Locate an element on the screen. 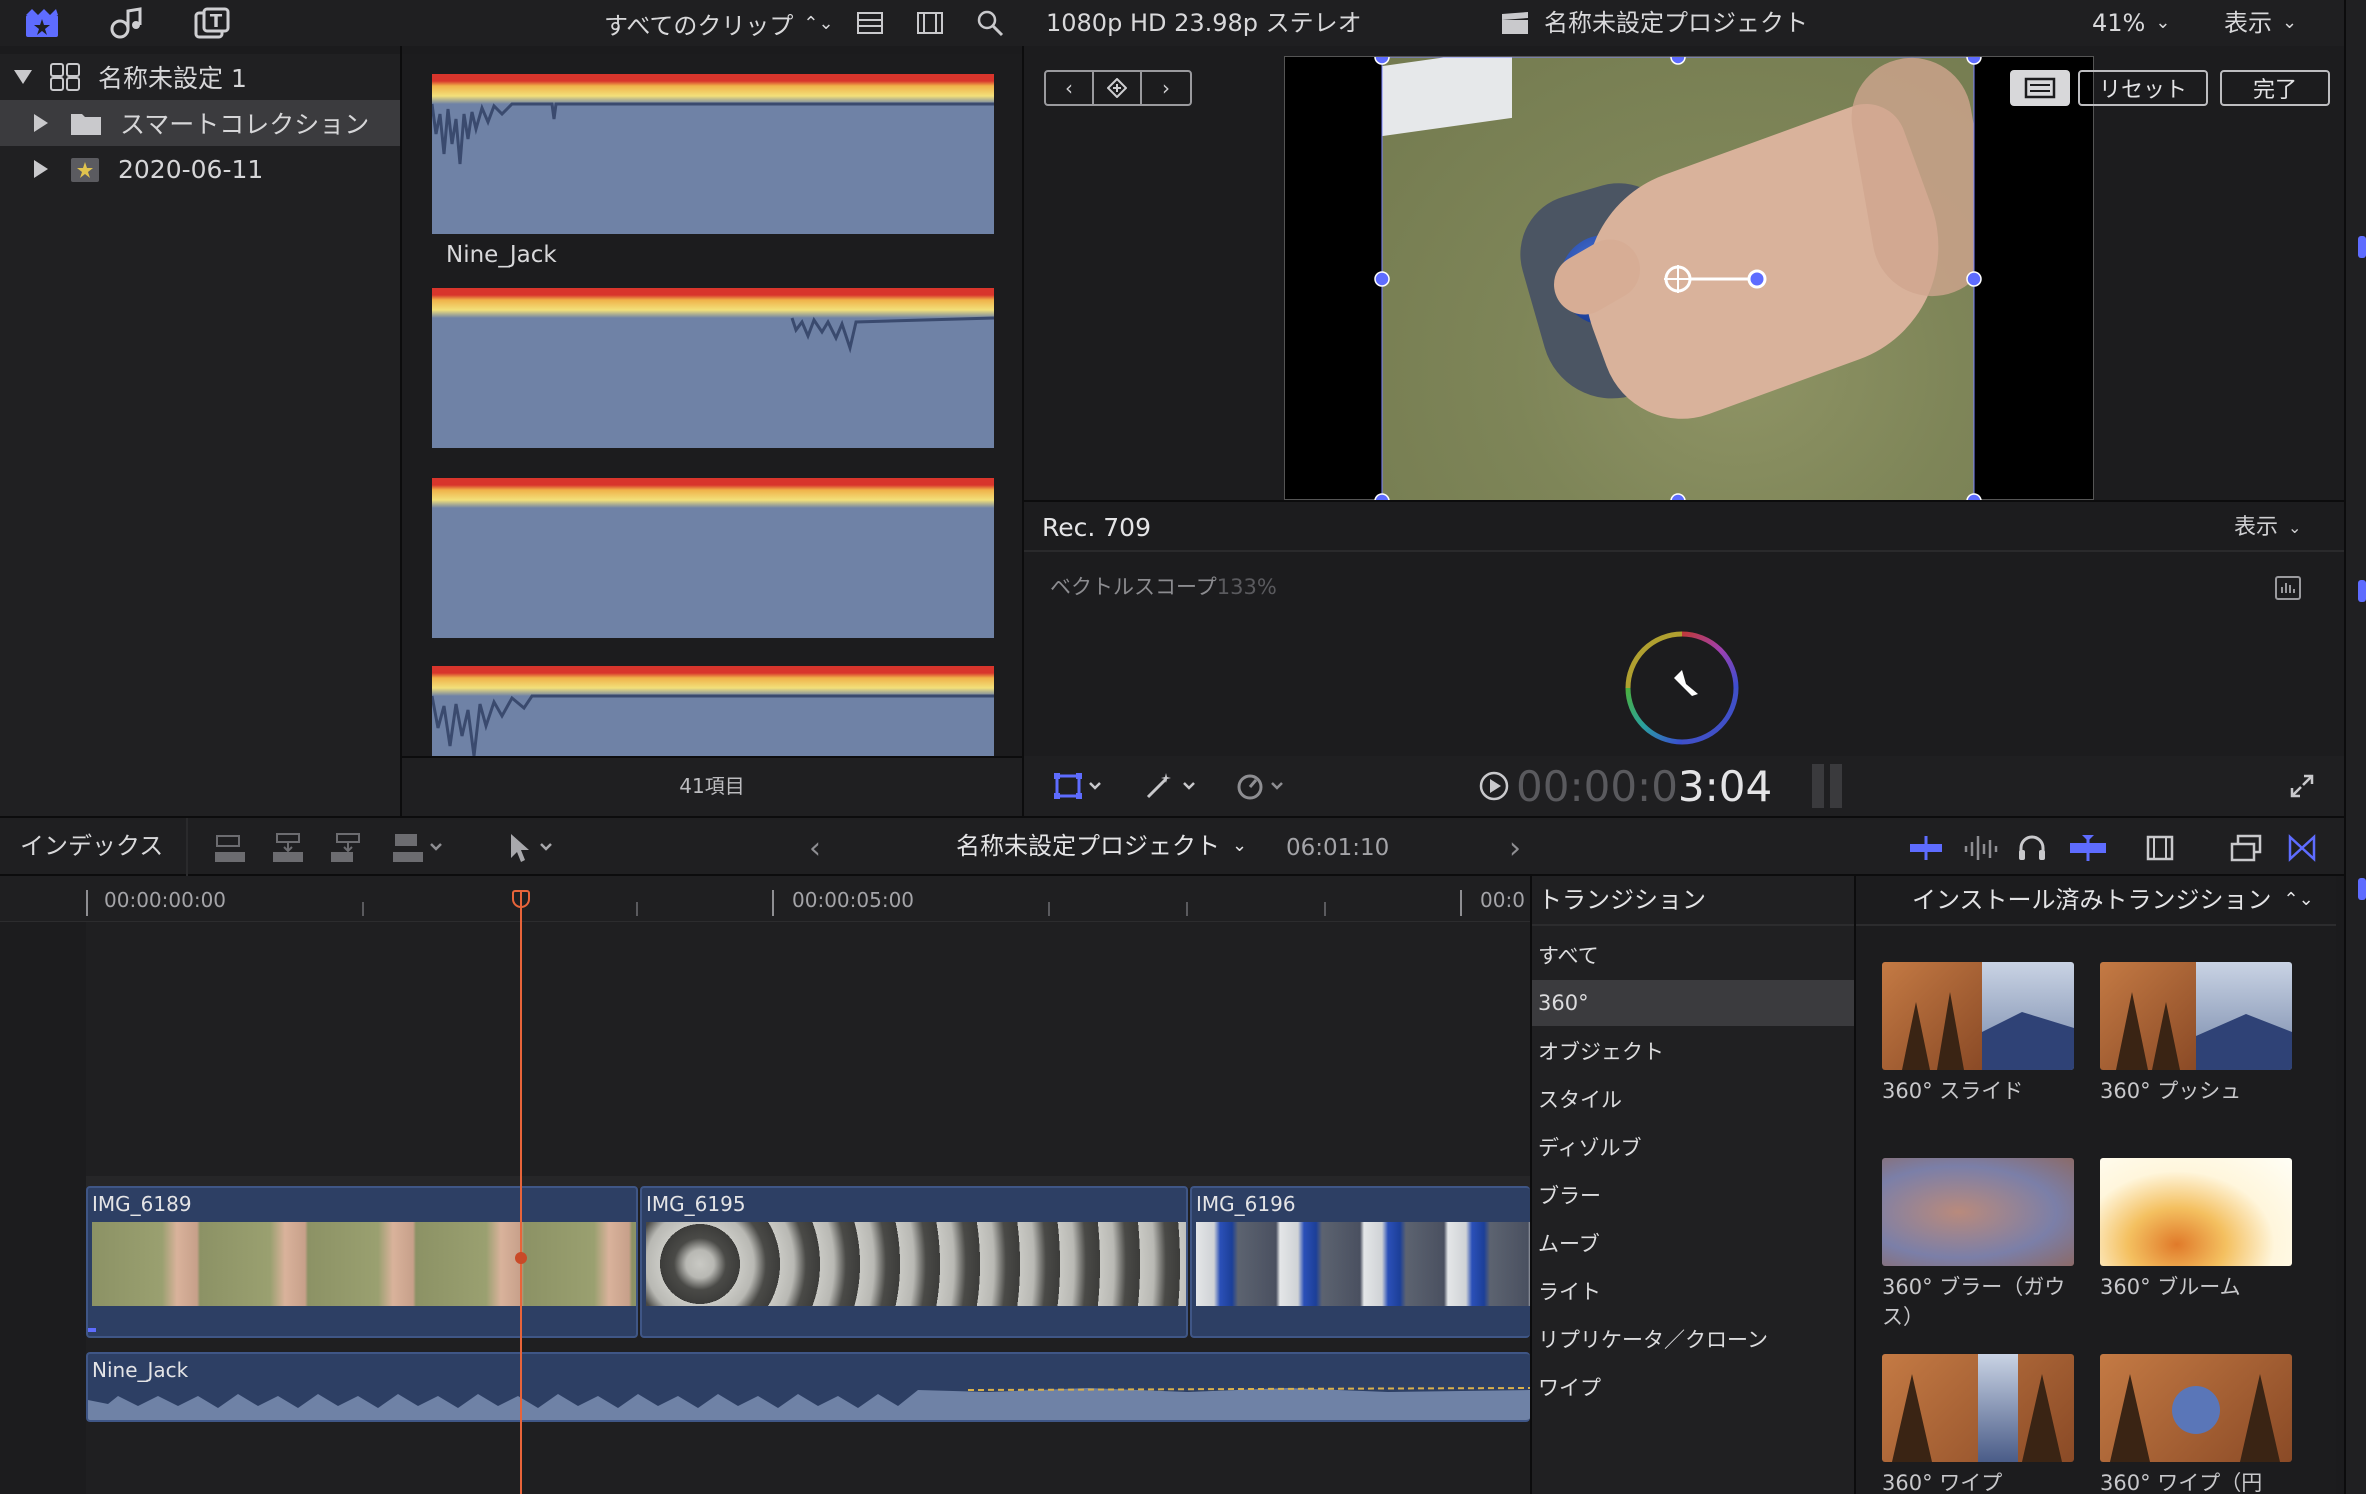  video-clip: IMG_6189 is located at coordinates (362, 1262).